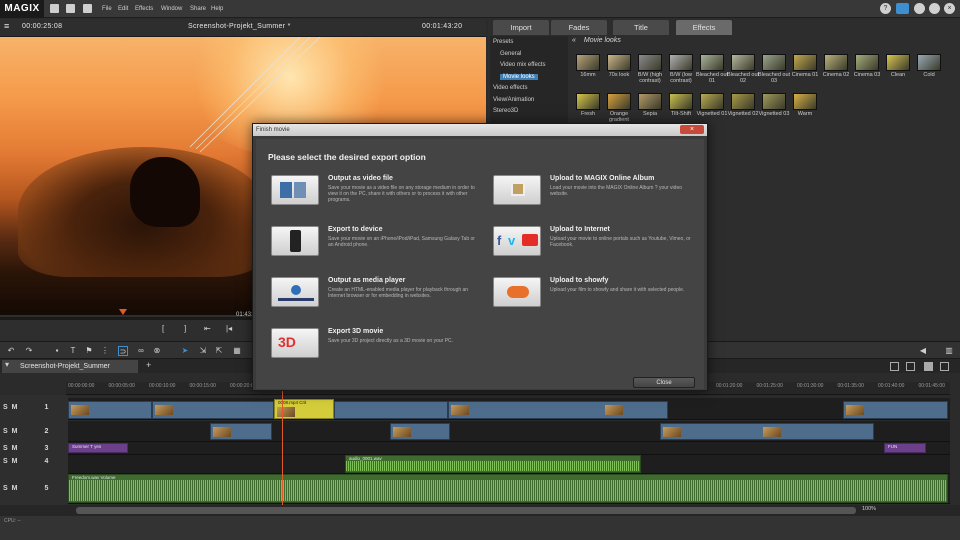  I want to click on menu-edit: Edit, so click(123, 9).